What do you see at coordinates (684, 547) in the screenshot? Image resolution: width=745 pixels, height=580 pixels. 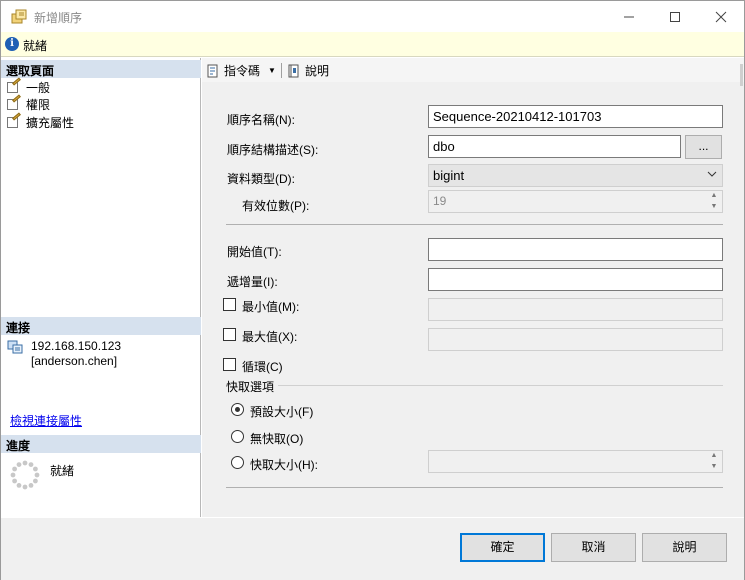 I see `help-button: 說明` at bounding box center [684, 547].